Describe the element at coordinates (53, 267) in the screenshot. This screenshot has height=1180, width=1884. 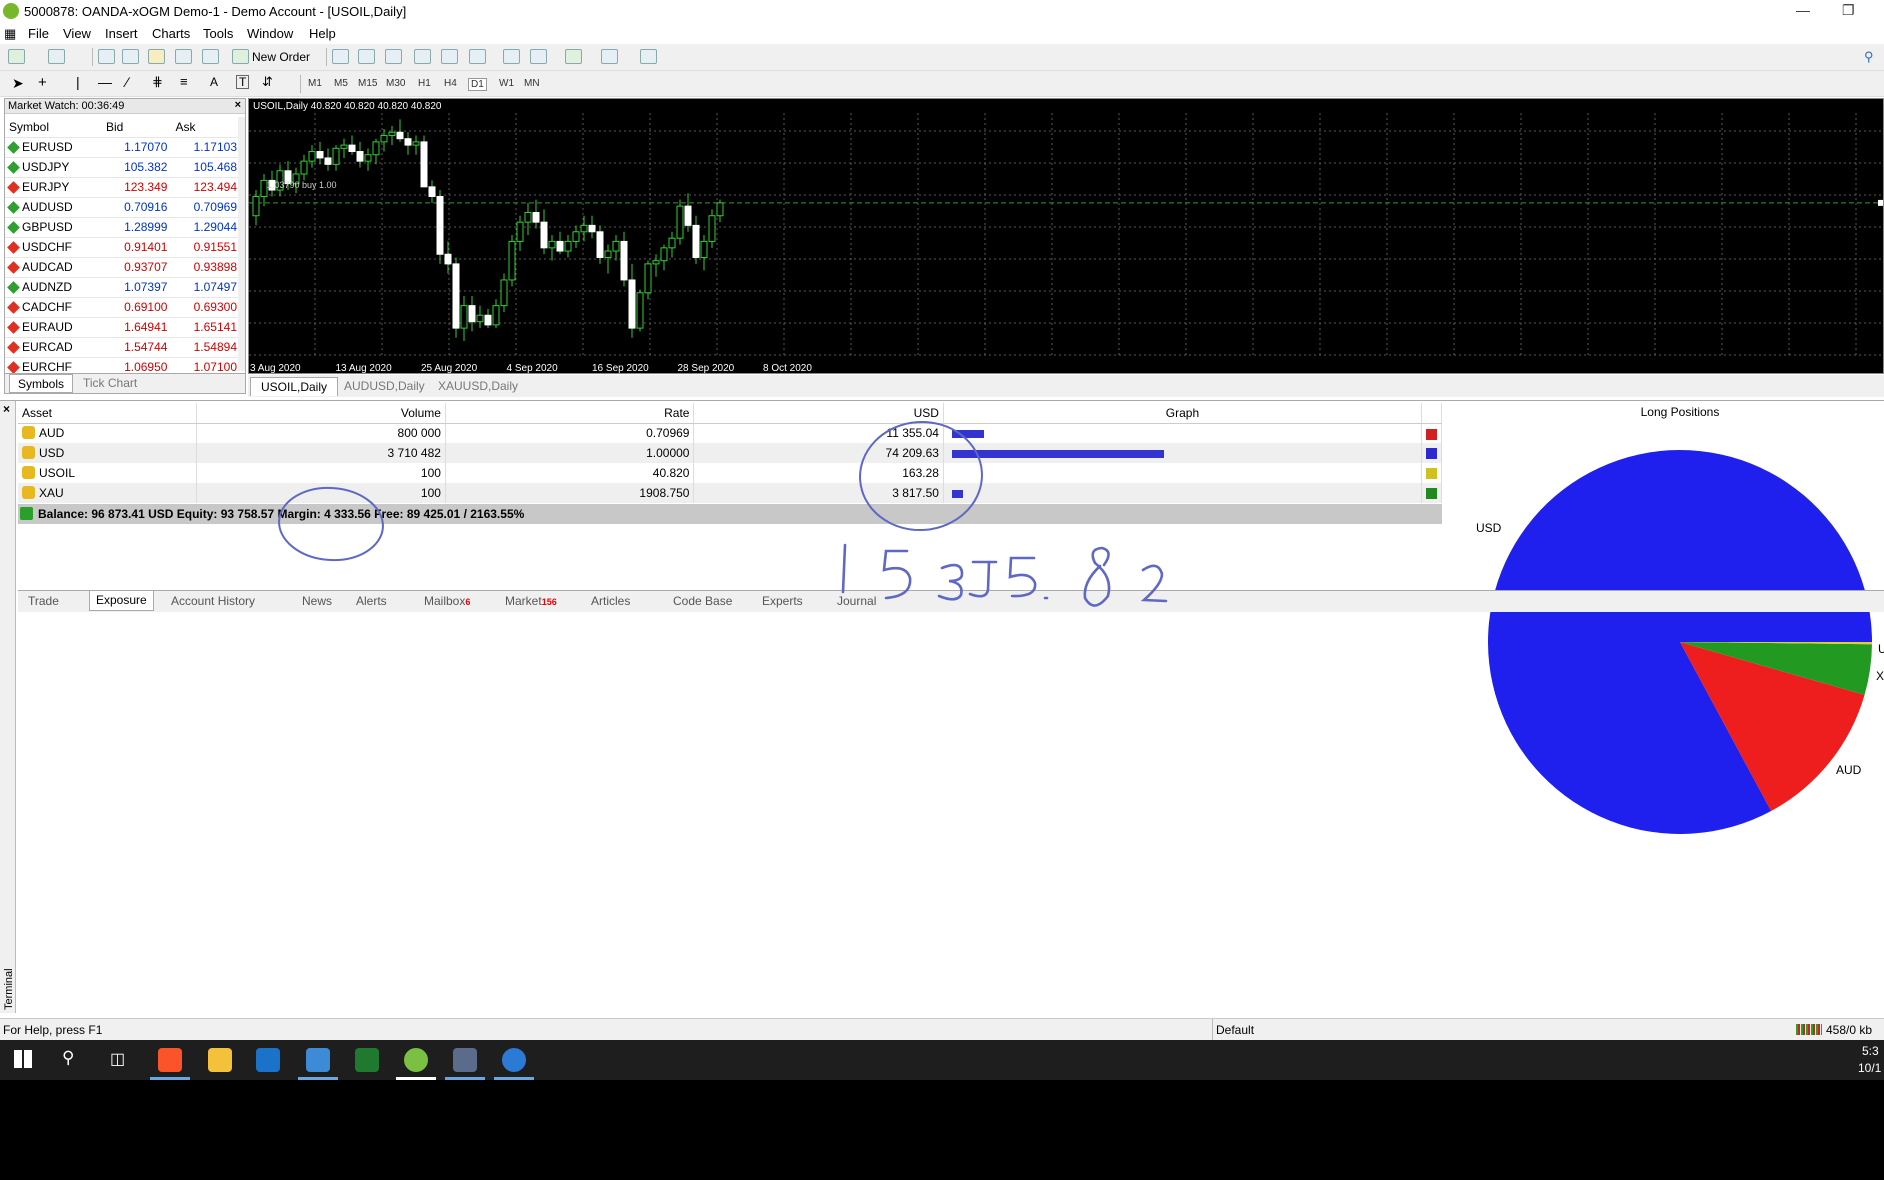
I see `symbol-cell: AUDCAD` at that location.